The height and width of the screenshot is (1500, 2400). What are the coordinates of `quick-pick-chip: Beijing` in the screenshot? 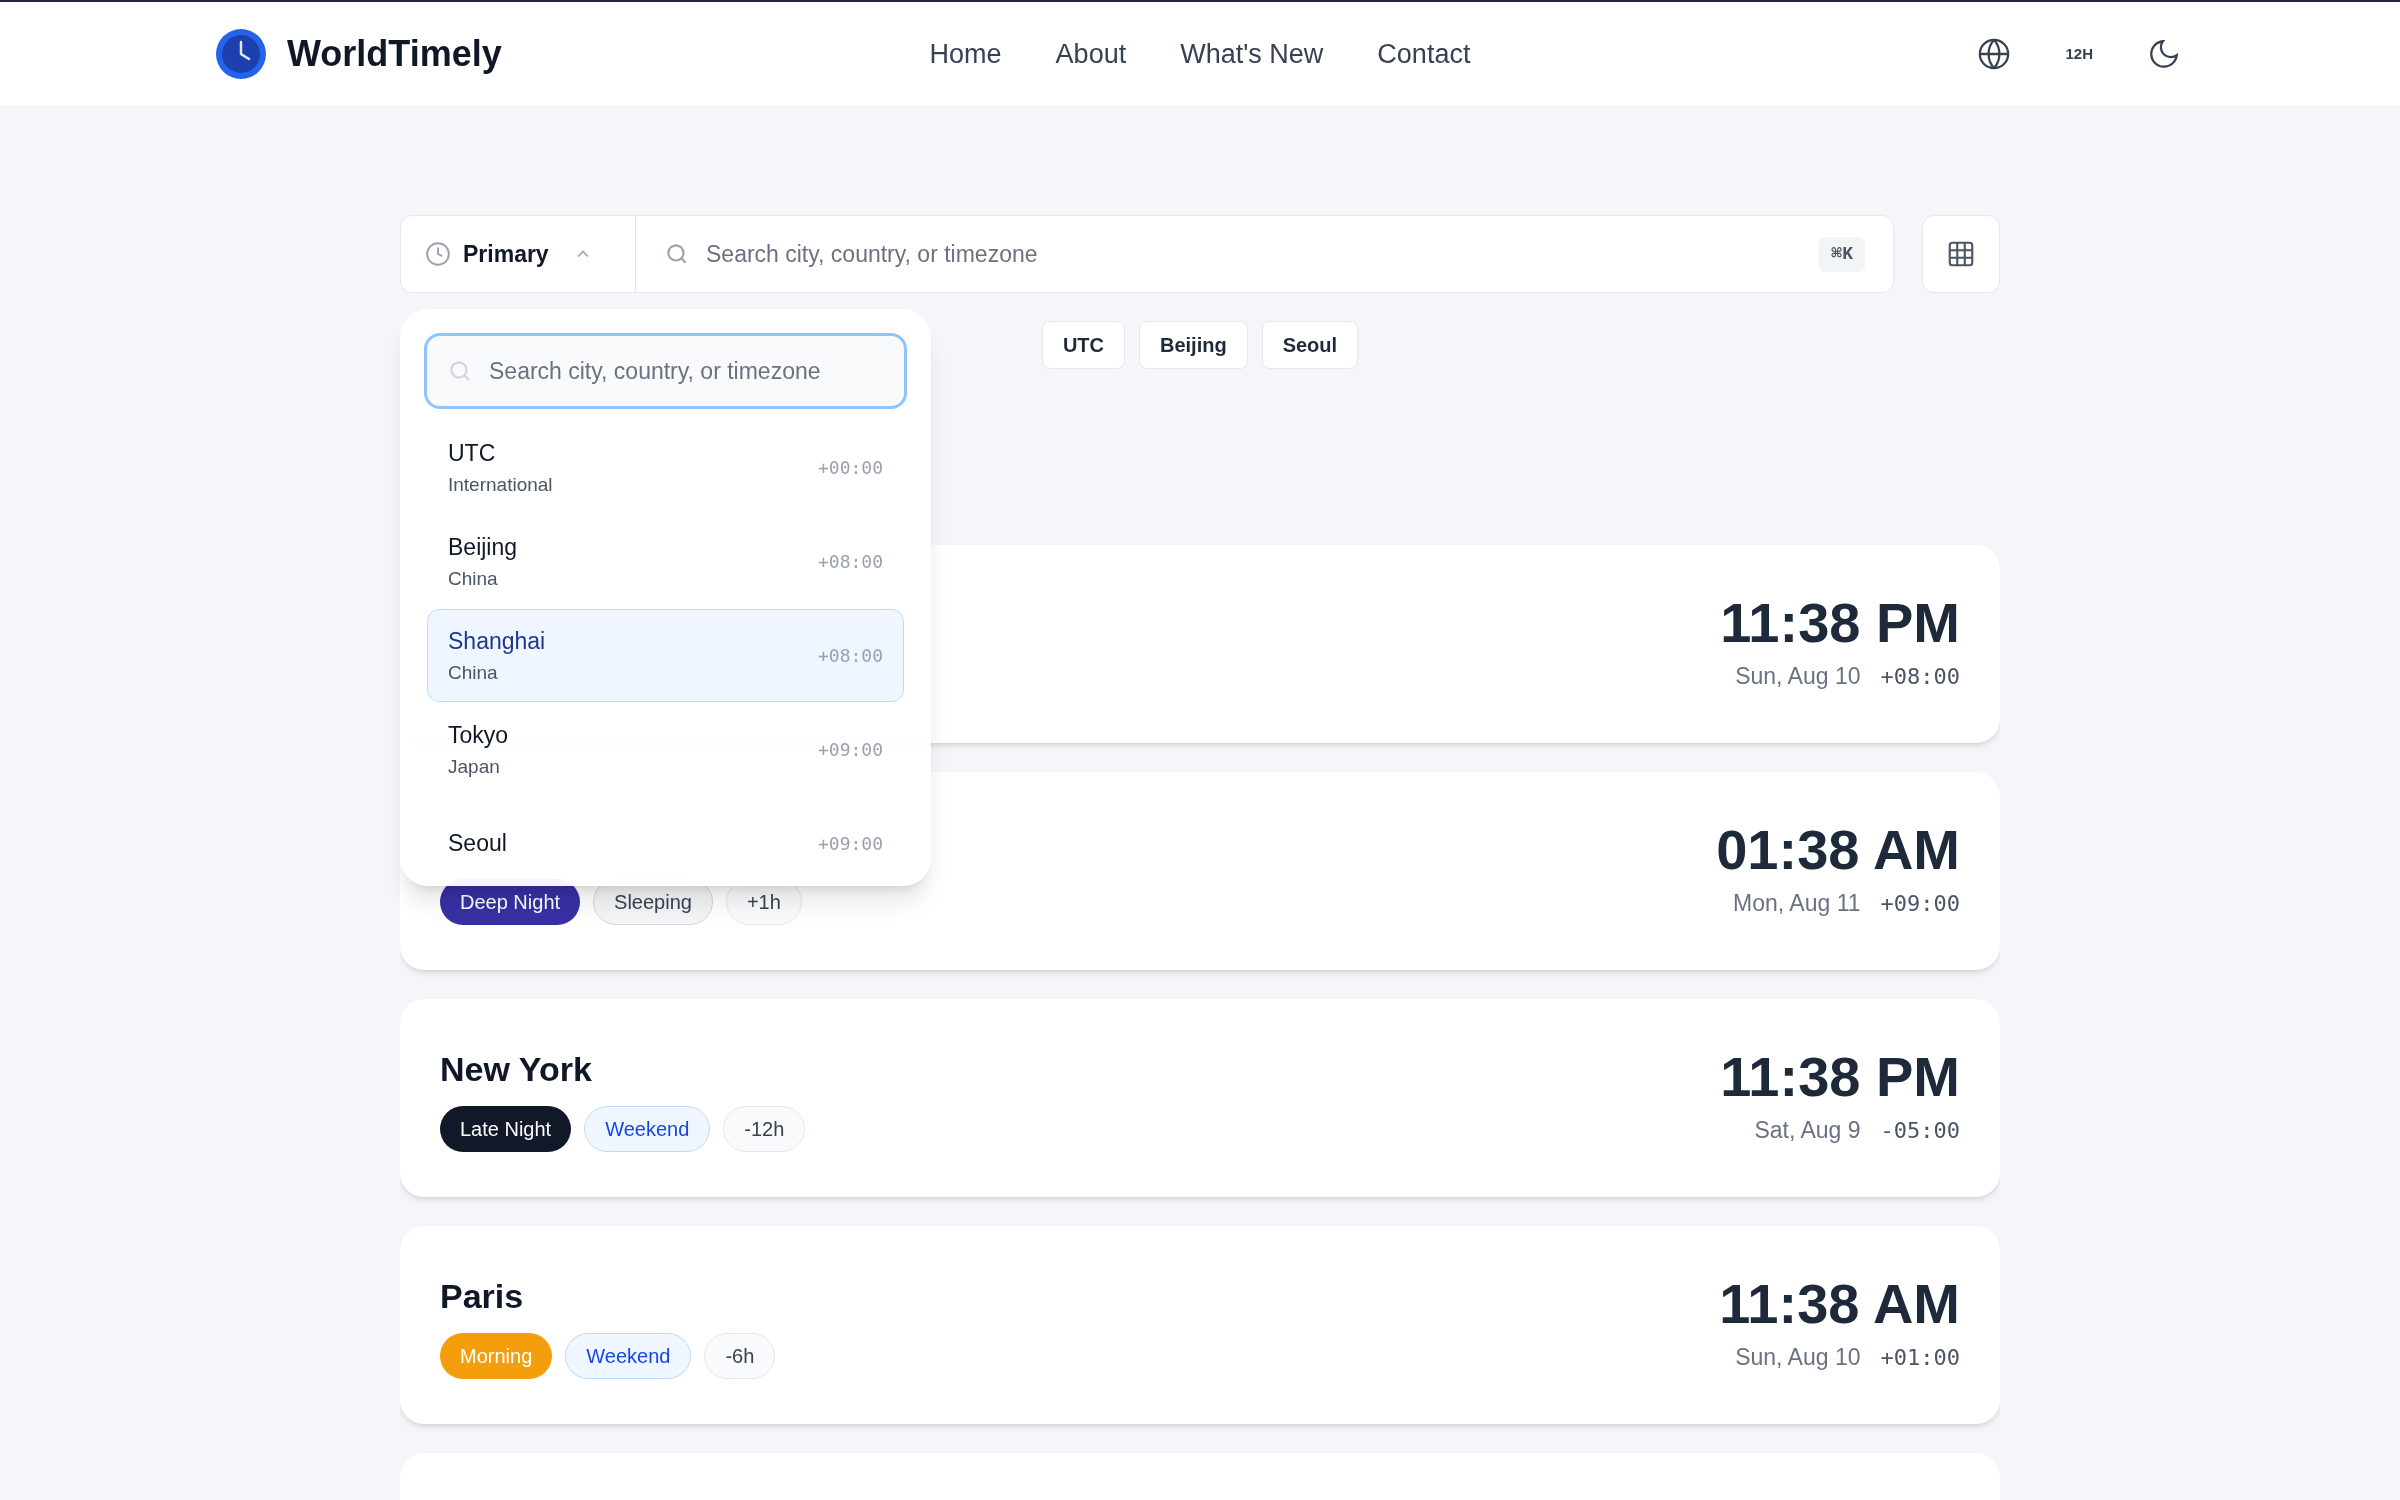 It's located at (1193, 345).